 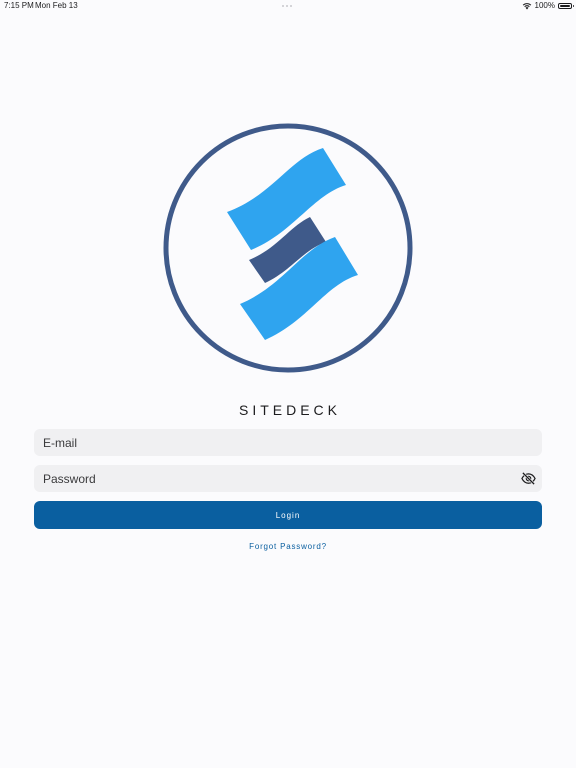 I want to click on sitedeck-logo, so click(x=288, y=248).